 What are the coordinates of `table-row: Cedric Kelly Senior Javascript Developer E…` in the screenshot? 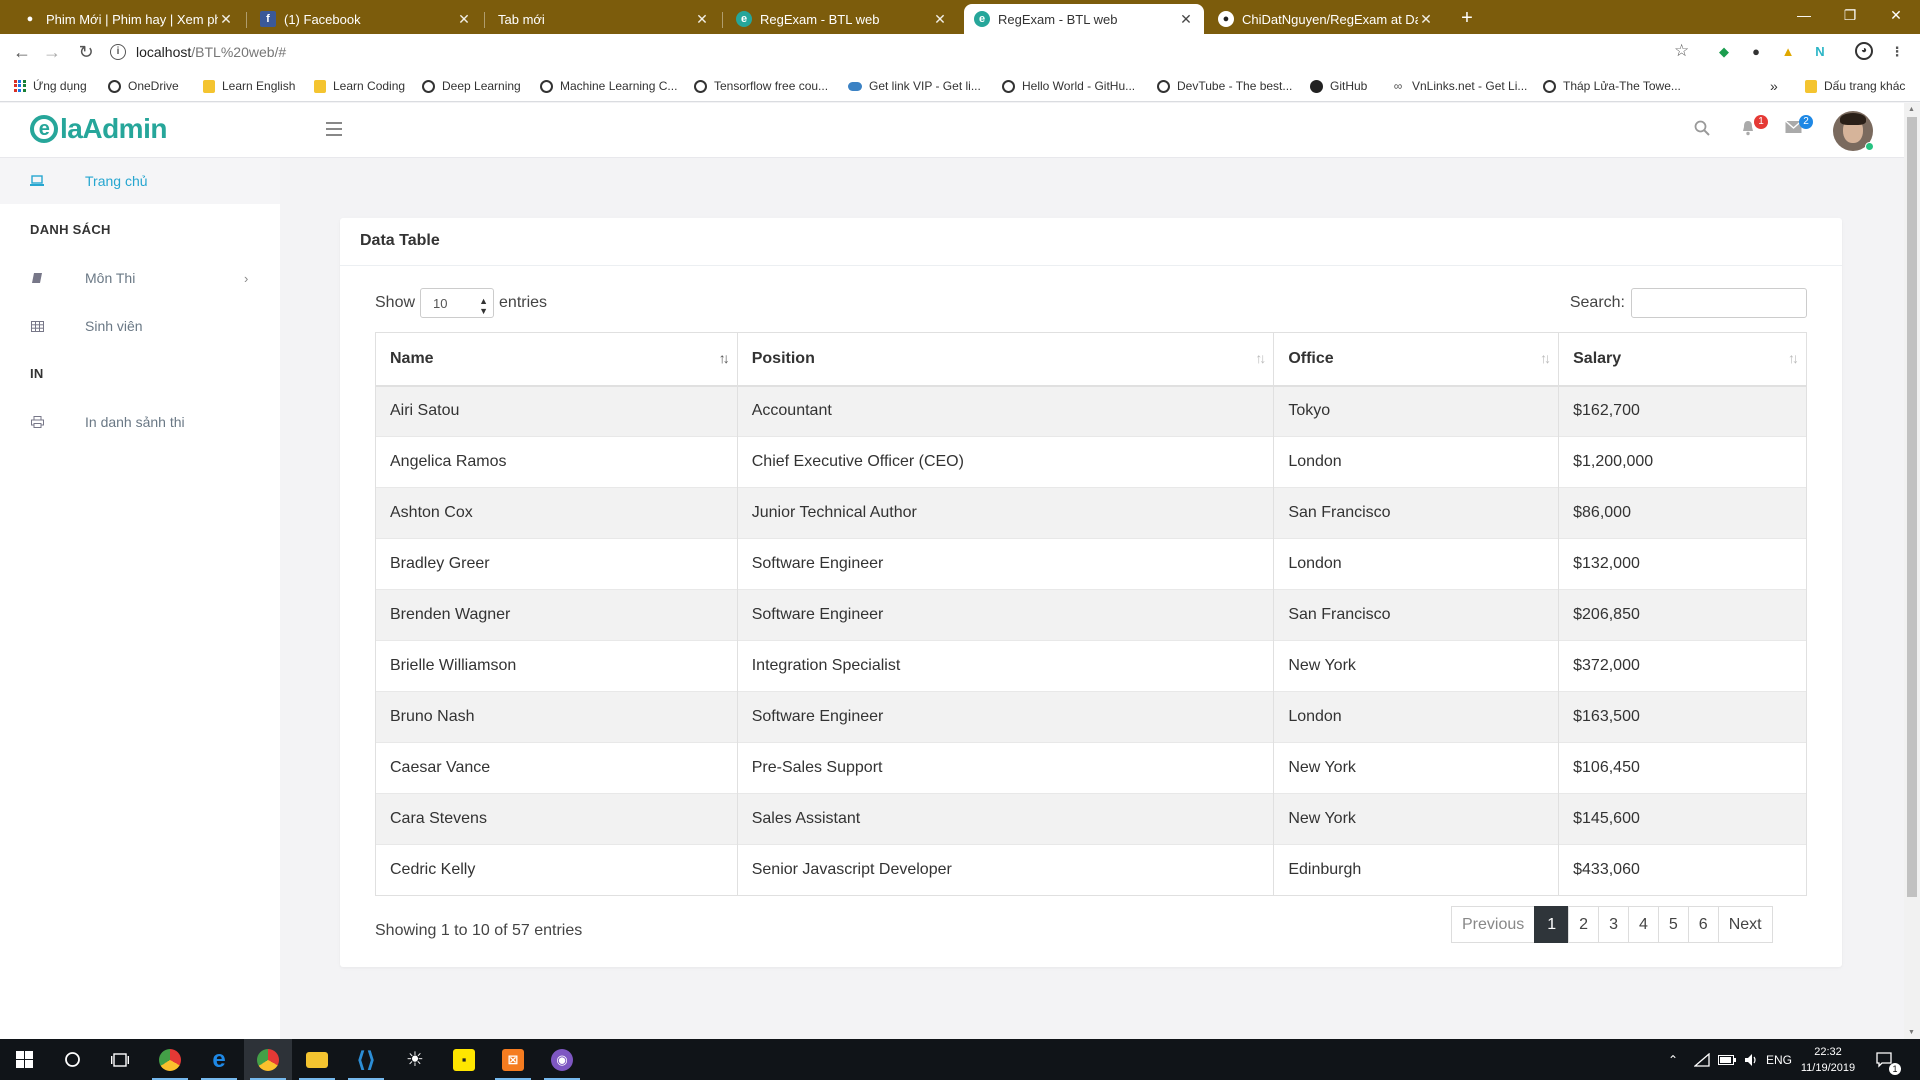 It's located at (1091, 870).